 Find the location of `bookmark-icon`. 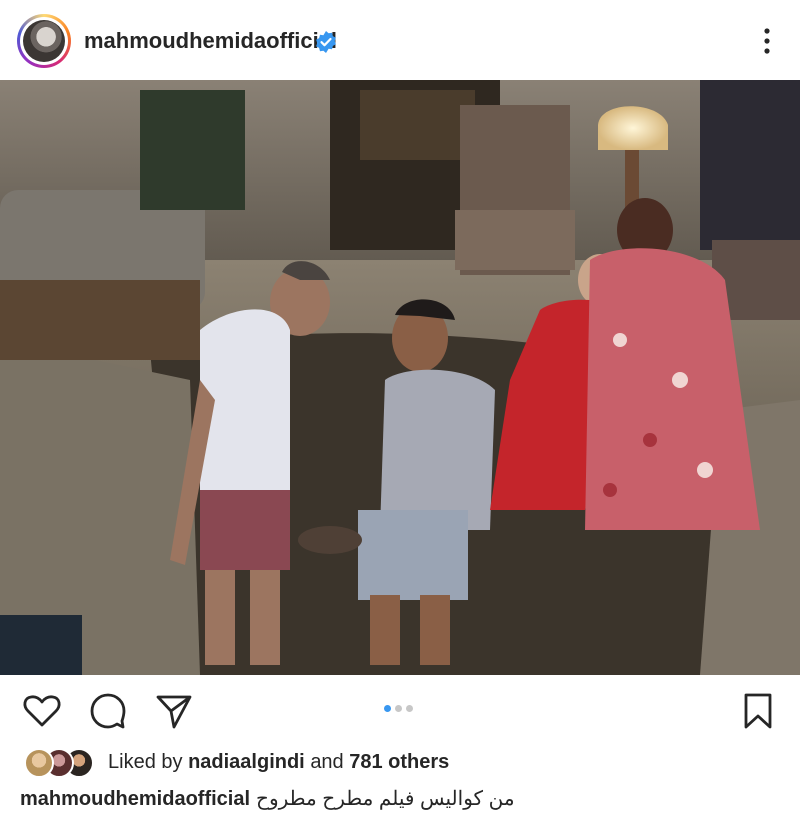

bookmark-icon is located at coordinates (758, 711).